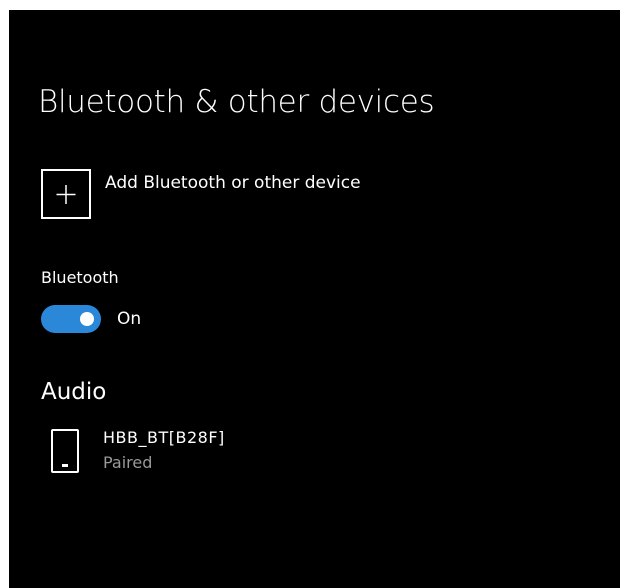  Describe the element at coordinates (74, 392) in the screenshot. I see `audio-heading: Audio` at that location.